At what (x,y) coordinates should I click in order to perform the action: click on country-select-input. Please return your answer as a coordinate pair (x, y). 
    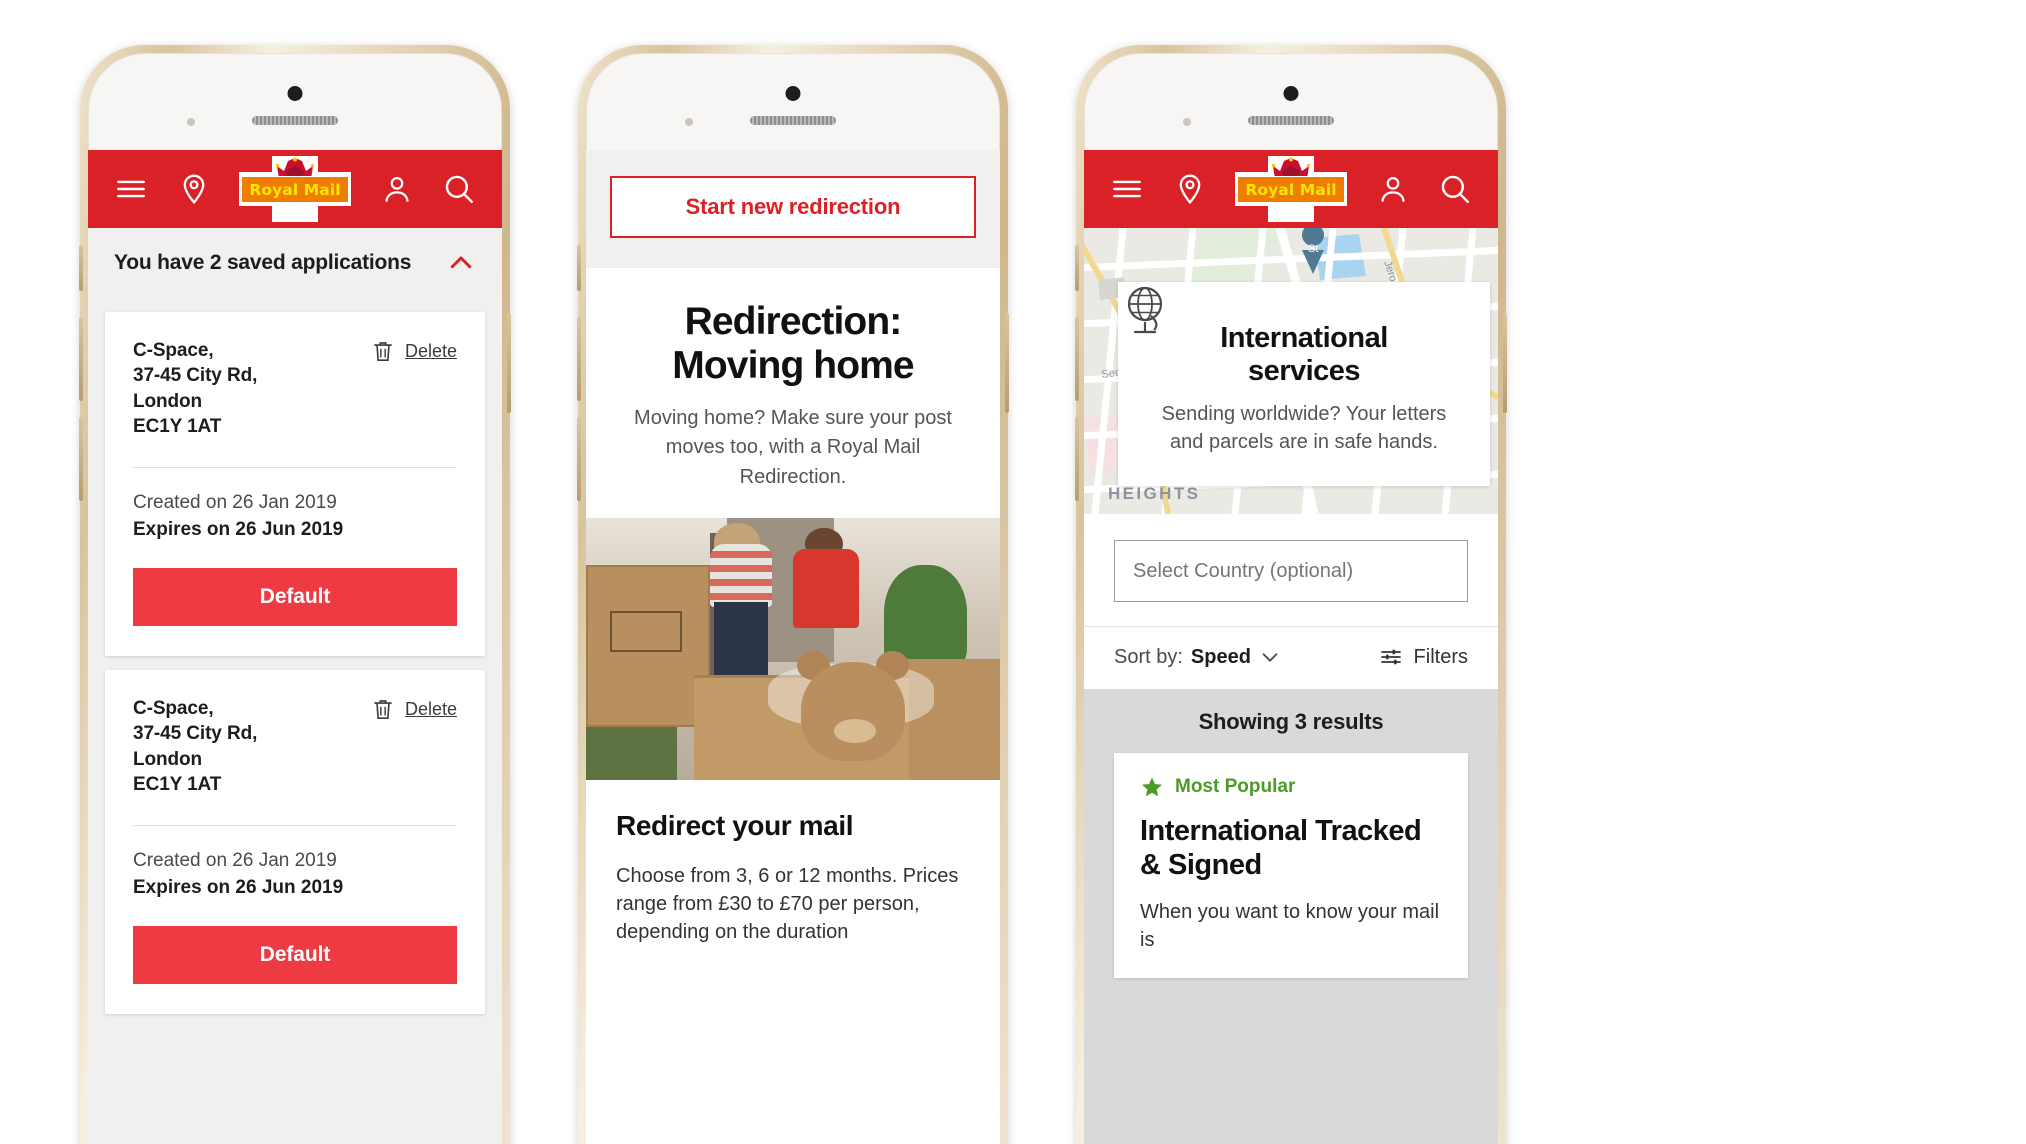
    Looking at the image, I should click on (1291, 571).